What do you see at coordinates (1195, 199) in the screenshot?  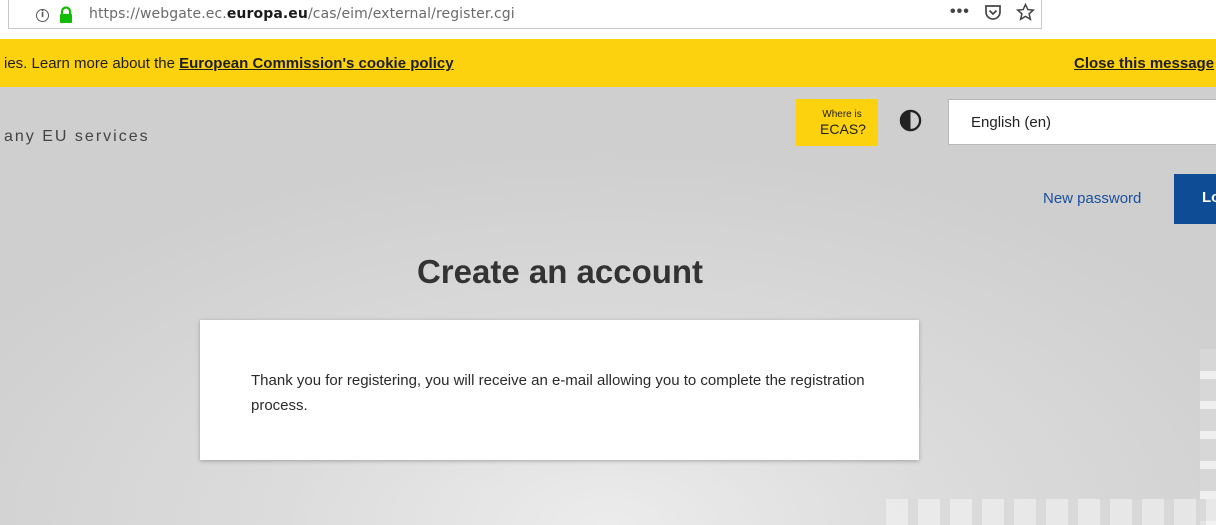 I see `login-button: Login` at bounding box center [1195, 199].